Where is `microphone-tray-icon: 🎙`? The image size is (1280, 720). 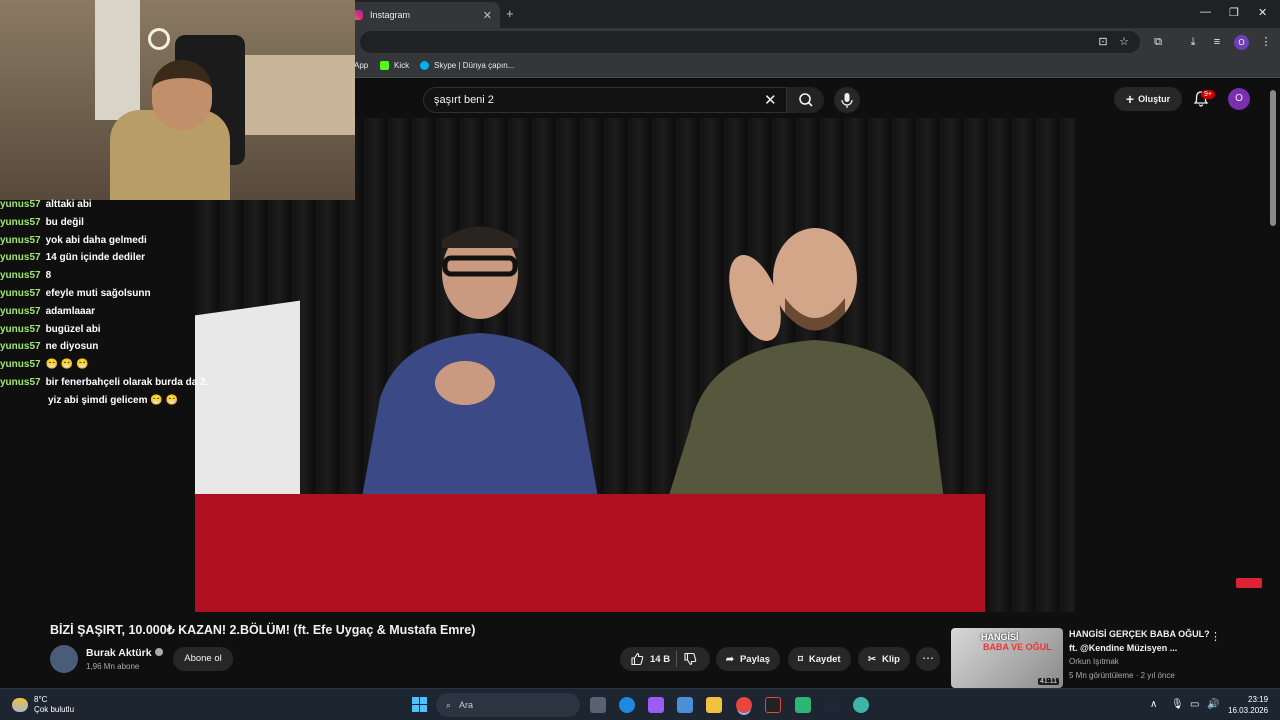 microphone-tray-icon: 🎙 is located at coordinates (1177, 704).